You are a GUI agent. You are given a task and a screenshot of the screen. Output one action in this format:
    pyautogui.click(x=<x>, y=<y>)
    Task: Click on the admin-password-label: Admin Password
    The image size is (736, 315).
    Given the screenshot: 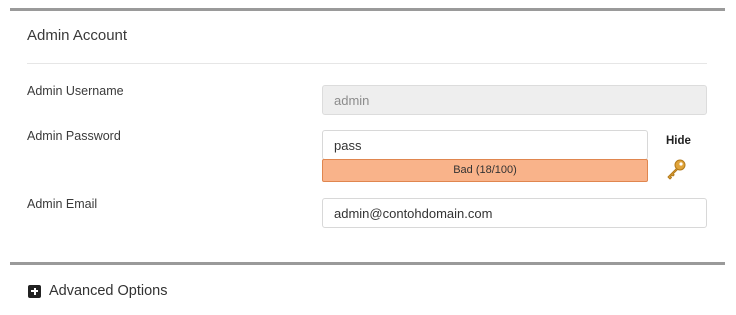 What is the action you would take?
    pyautogui.click(x=74, y=136)
    